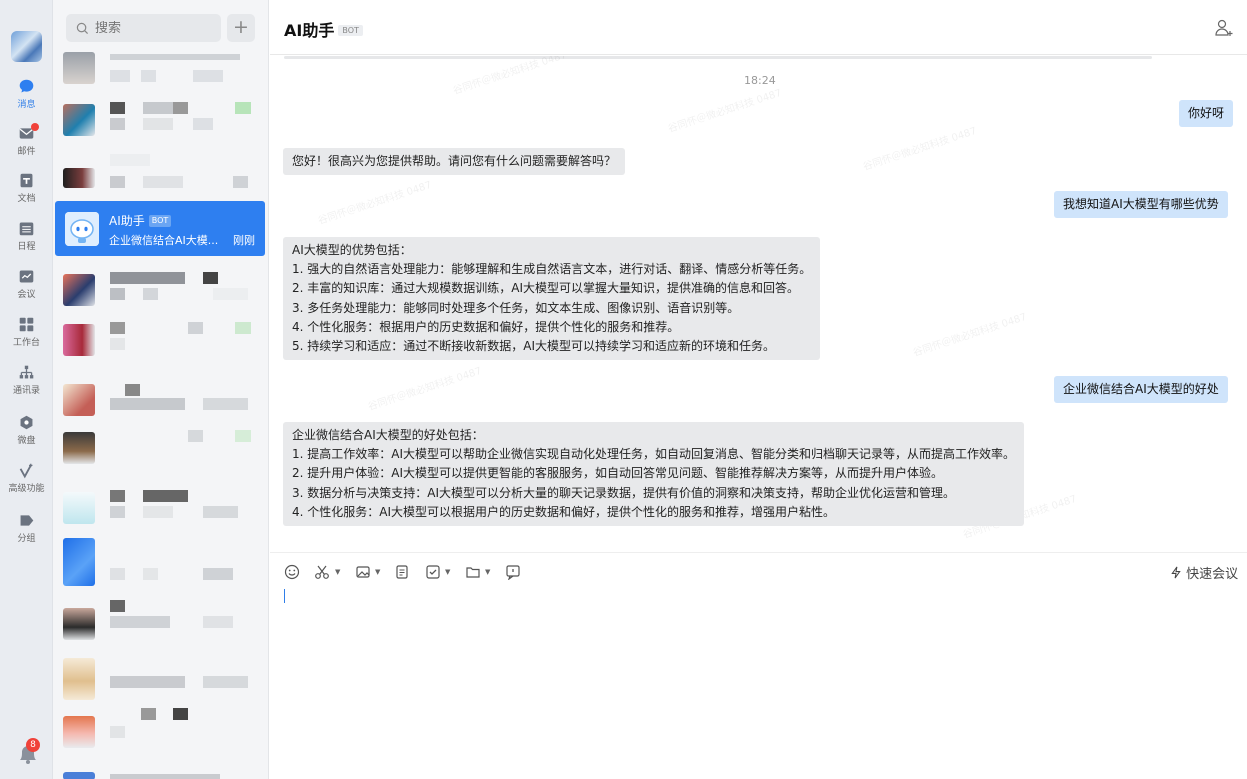  I want to click on add-button: +, so click(241, 28).